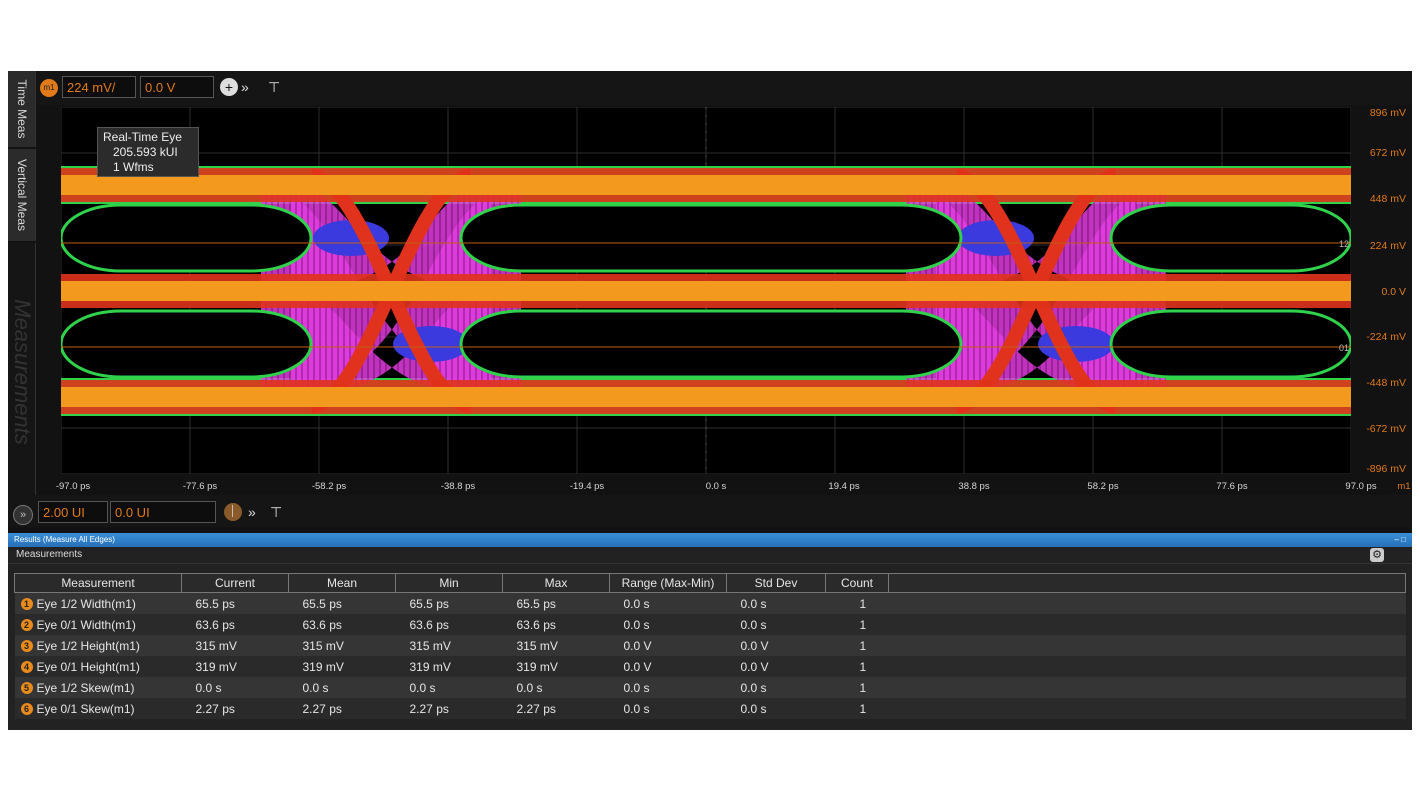 This screenshot has width=1420, height=798. Describe the element at coordinates (1386, 337) in the screenshot. I see `y-tick-label: -224 mV` at that location.